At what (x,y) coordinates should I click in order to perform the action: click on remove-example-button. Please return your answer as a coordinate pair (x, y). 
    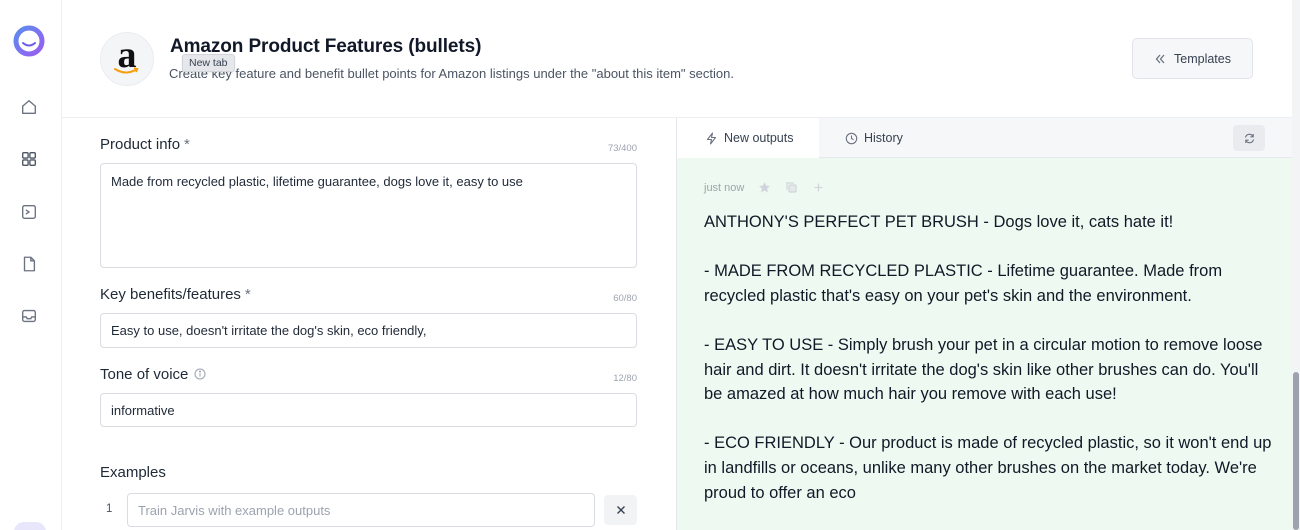
    Looking at the image, I should click on (620, 510).